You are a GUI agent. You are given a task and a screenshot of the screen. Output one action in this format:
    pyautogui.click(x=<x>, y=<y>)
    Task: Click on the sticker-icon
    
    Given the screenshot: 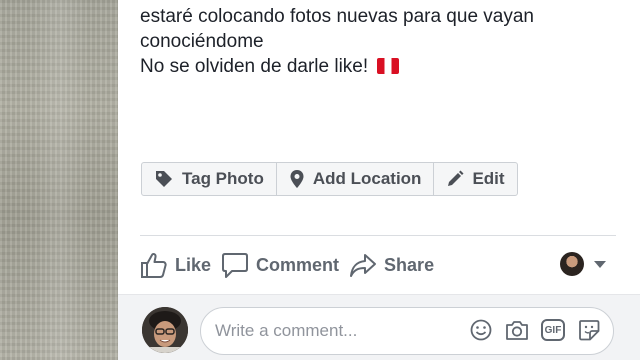 What is the action you would take?
    pyautogui.click(x=589, y=330)
    